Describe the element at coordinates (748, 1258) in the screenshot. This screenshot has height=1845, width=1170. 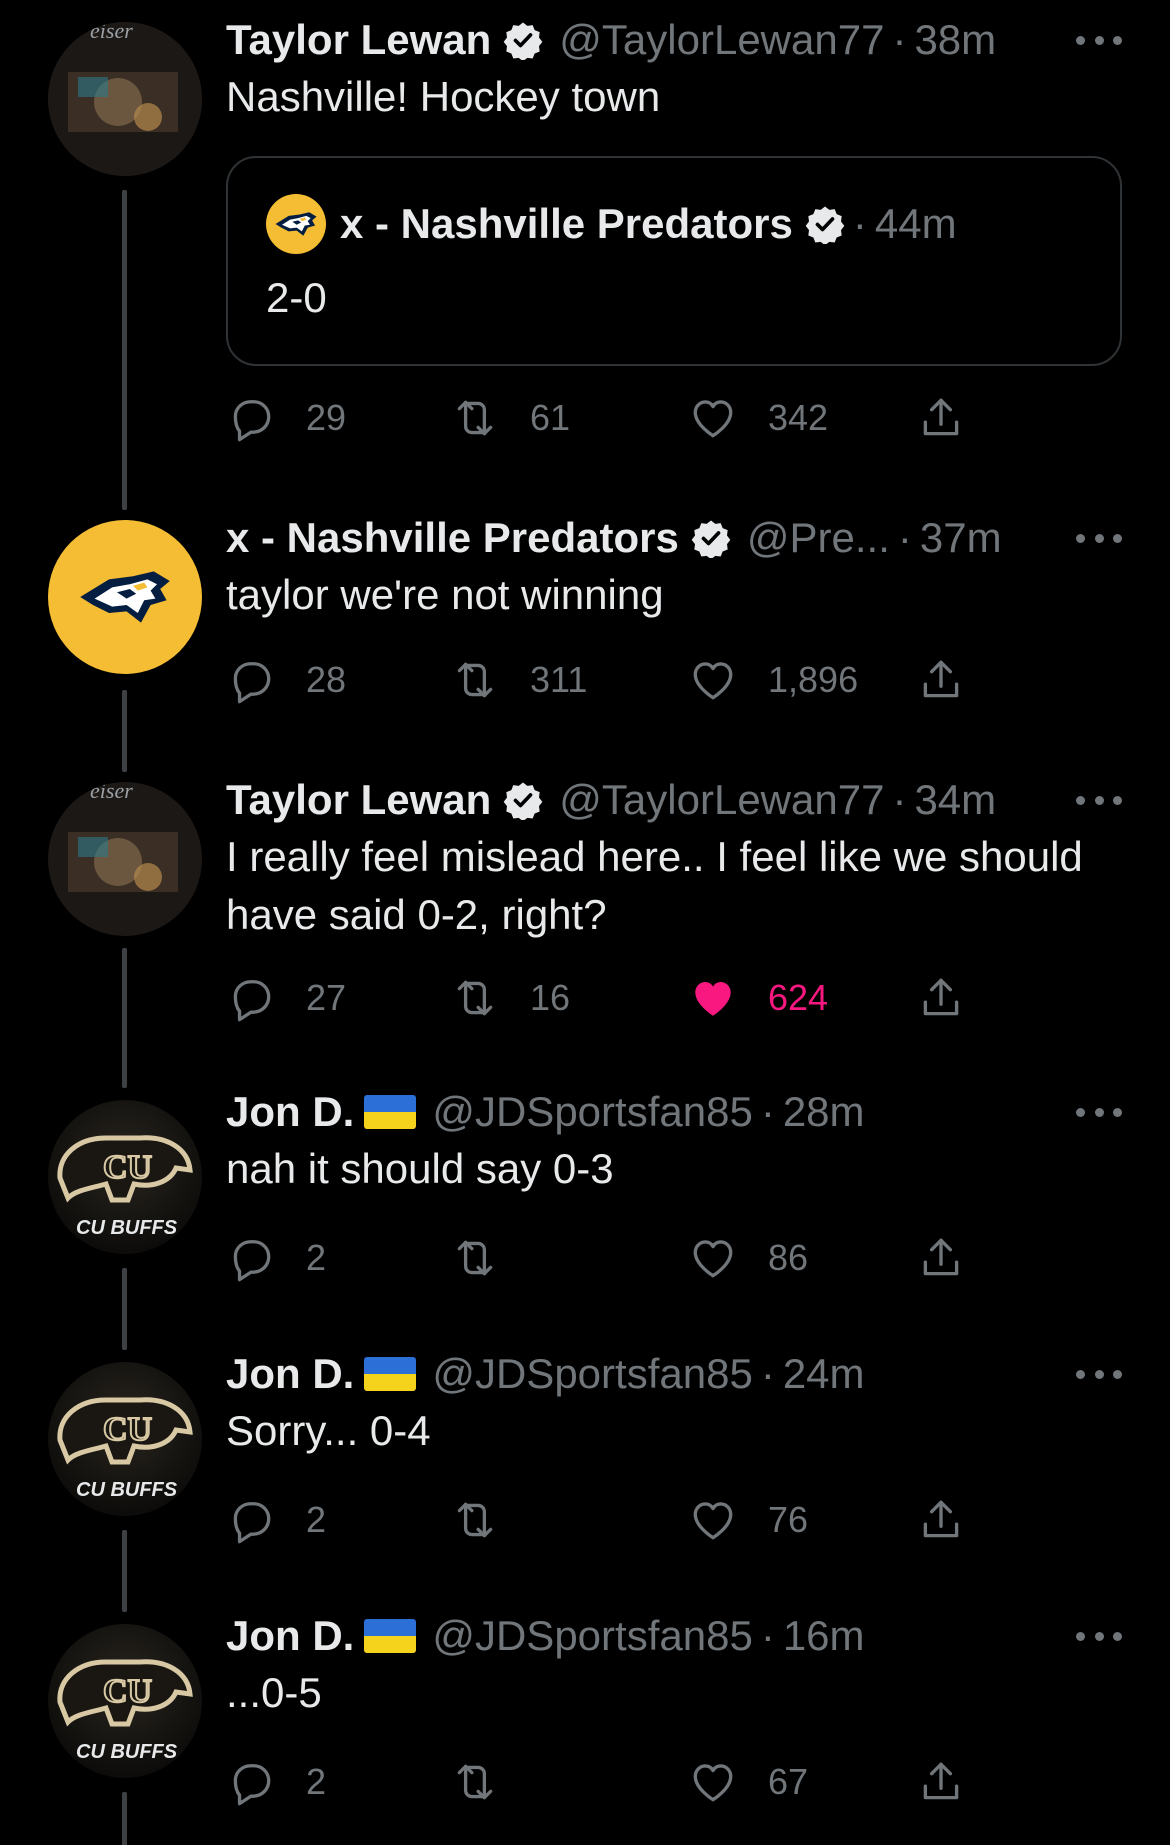
I see `like-button: 86` at that location.